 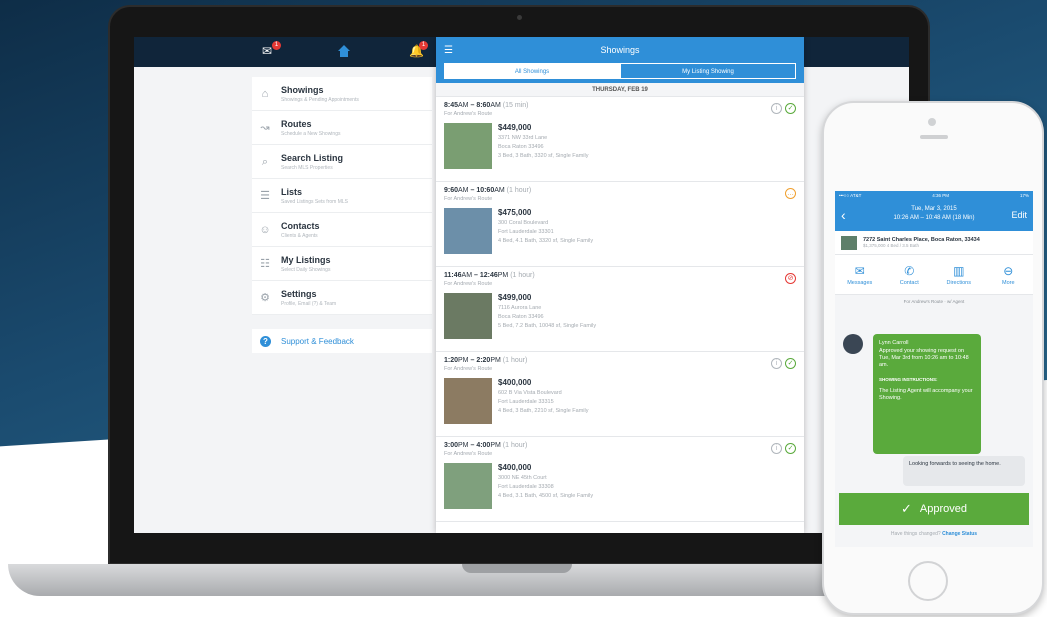 I want to click on laptop-notch, so click(x=517, y=568).